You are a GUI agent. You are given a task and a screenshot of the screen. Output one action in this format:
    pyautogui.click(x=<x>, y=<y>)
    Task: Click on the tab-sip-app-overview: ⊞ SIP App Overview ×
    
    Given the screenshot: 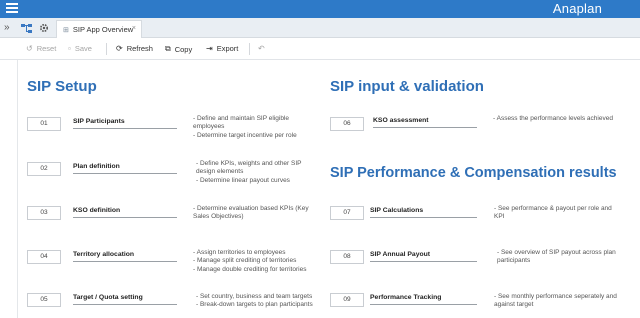 What is the action you would take?
    pyautogui.click(x=99, y=29)
    